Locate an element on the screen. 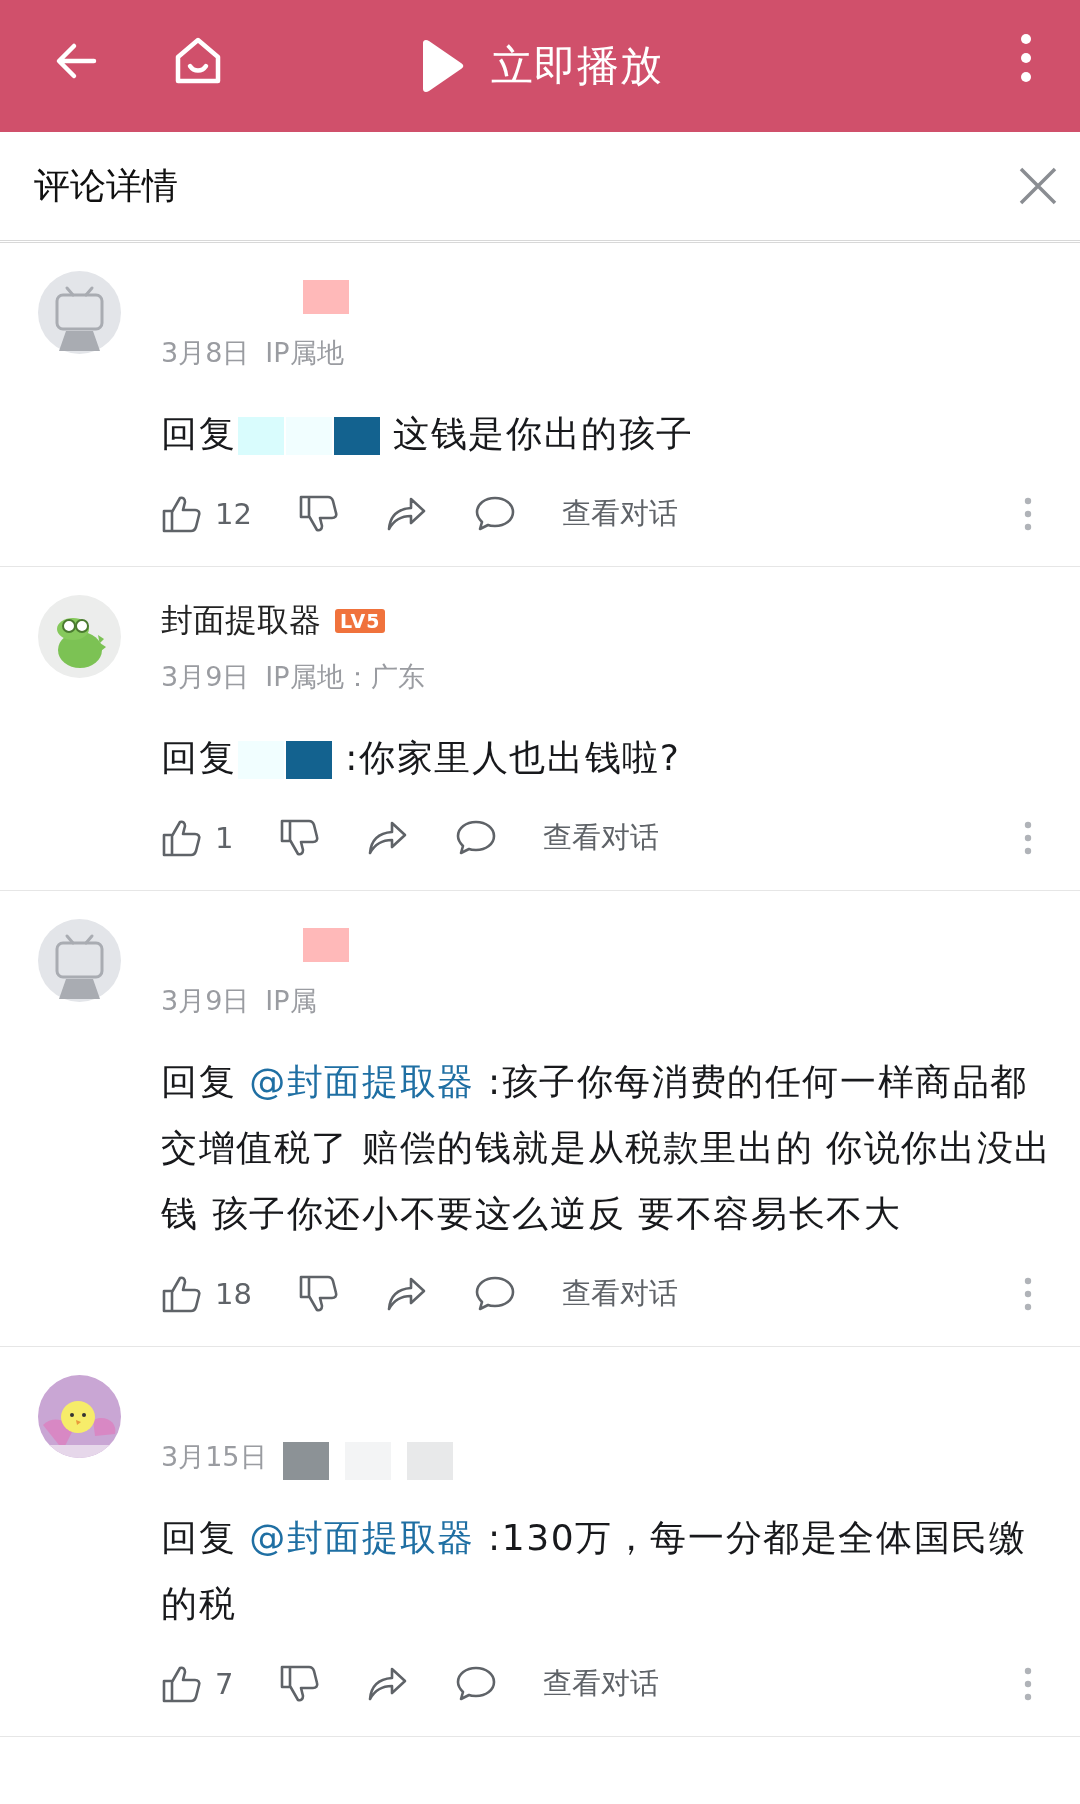 The height and width of the screenshot is (1804, 1080). comment-text: 回复 @封面提取器 :130万，每一分都是全体国民缴的税 is located at coordinates (594, 1571).